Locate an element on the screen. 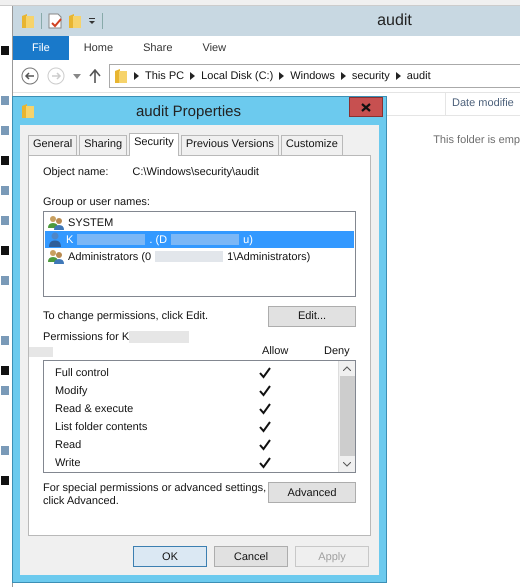  ribbon-tab: Home is located at coordinates (98, 48).